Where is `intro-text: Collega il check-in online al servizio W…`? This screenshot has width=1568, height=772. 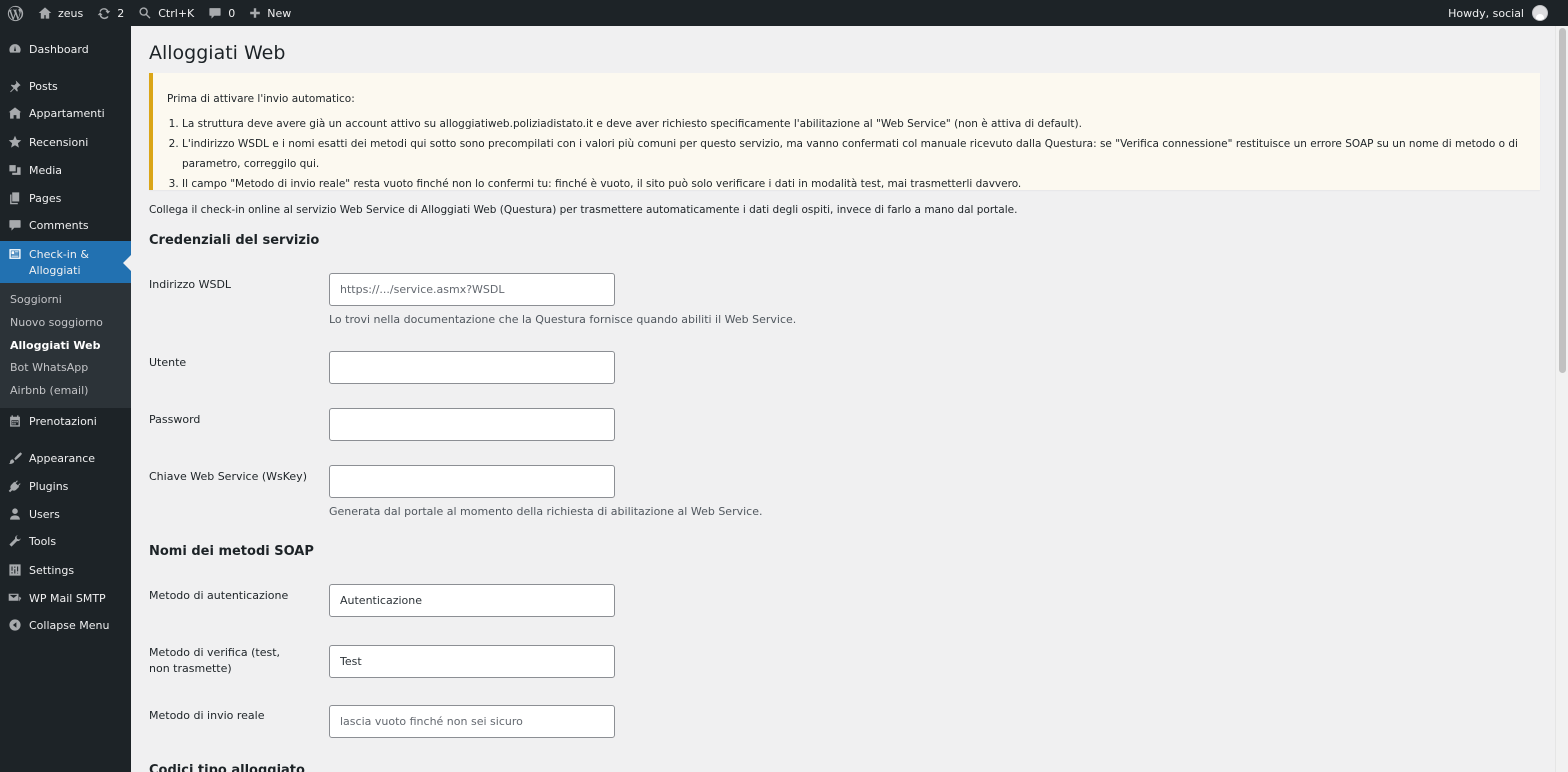
intro-text: Collega il check-in online al servizio W… is located at coordinates (583, 210).